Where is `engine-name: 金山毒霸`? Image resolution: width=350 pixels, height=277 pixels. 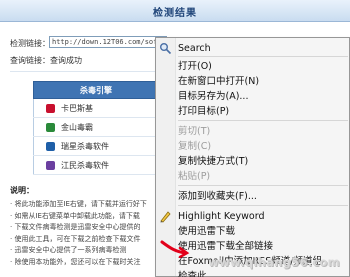
engine-name: 金山毒霸 is located at coordinates (77, 127).